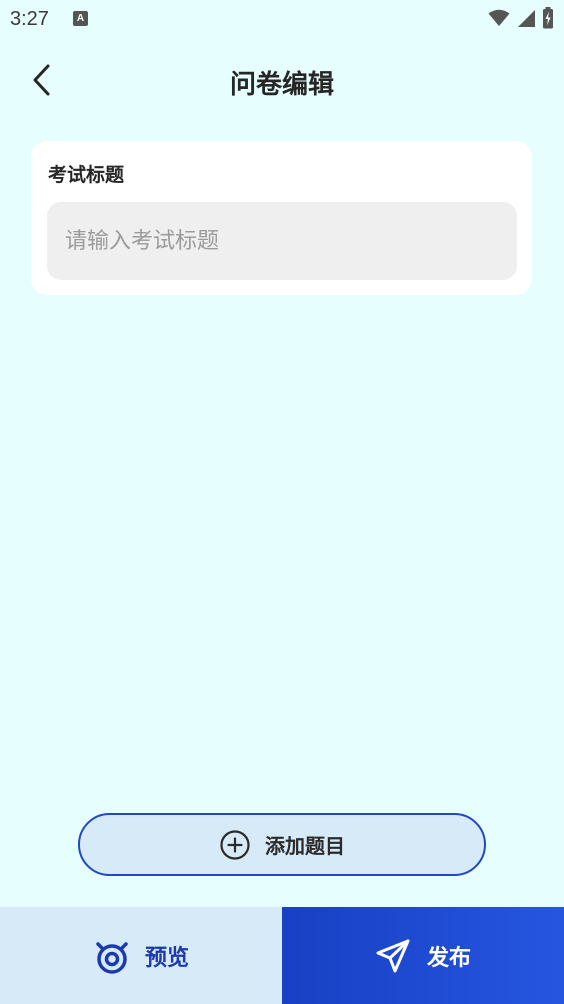  Describe the element at coordinates (499, 17) in the screenshot. I see `wifi-icon` at that location.